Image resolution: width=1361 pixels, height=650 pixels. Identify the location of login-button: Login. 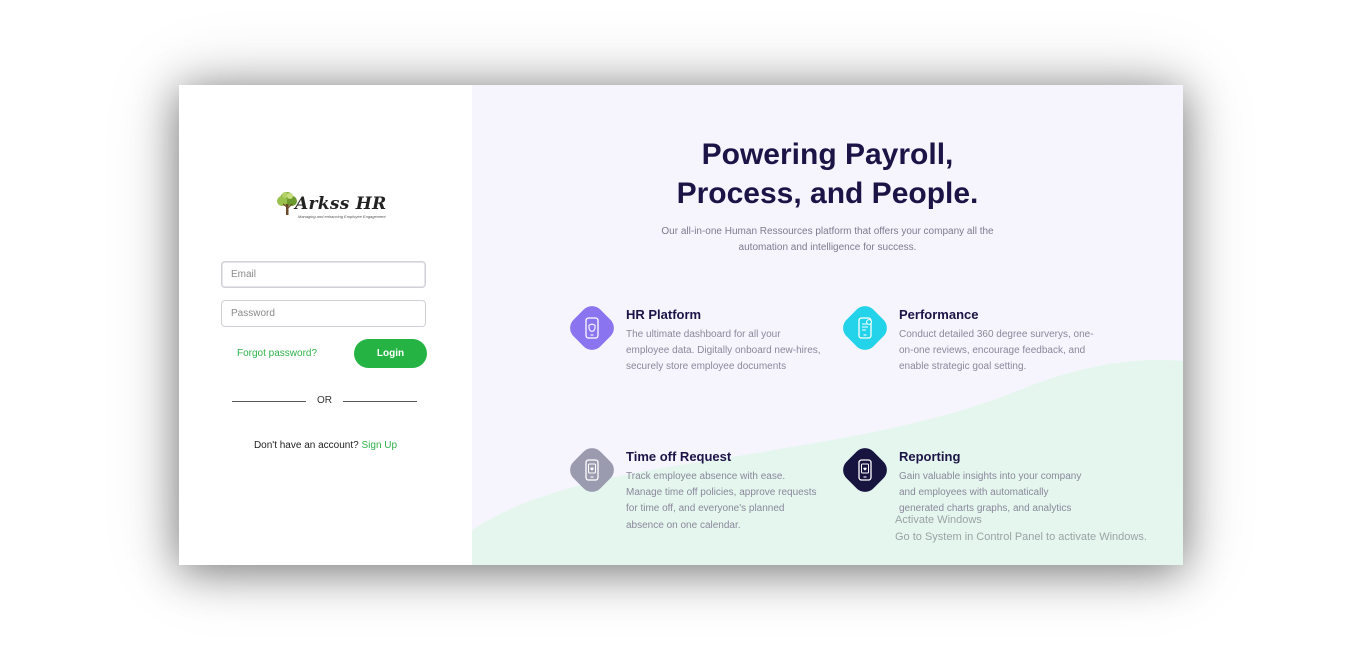
(390, 353).